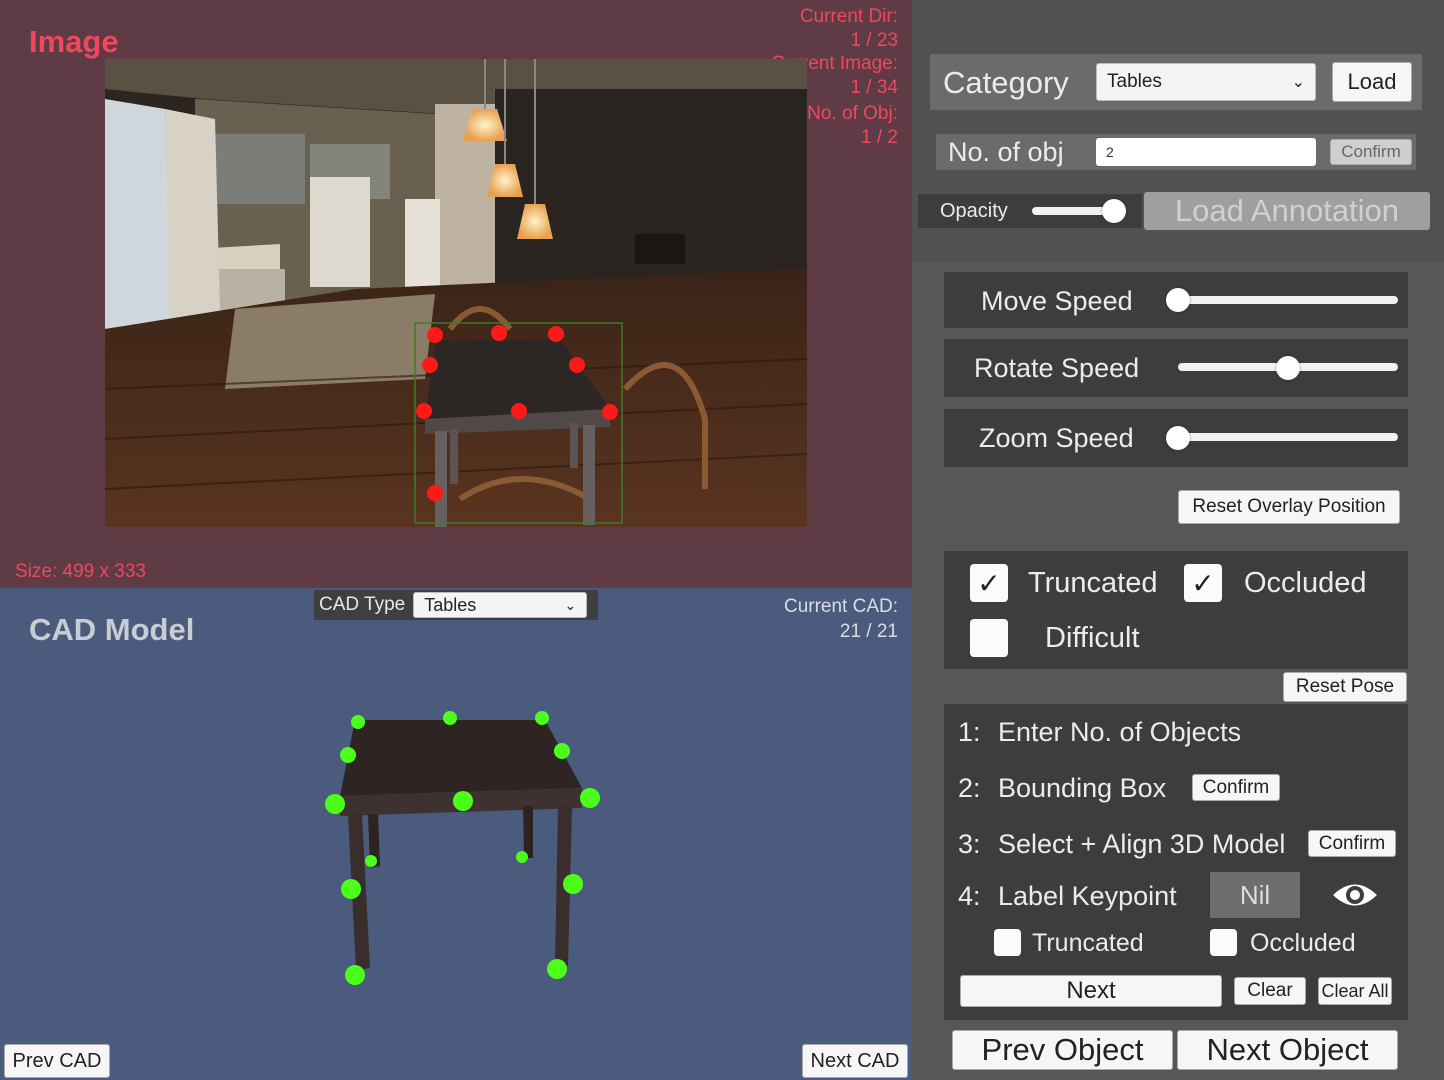 The height and width of the screenshot is (1080, 1444). I want to click on zoom-speed-row: Zoom Speed, so click(1176, 438).